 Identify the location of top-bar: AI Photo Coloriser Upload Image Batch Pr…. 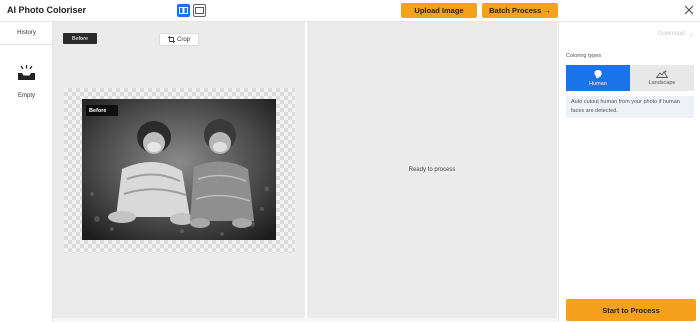
(350, 11).